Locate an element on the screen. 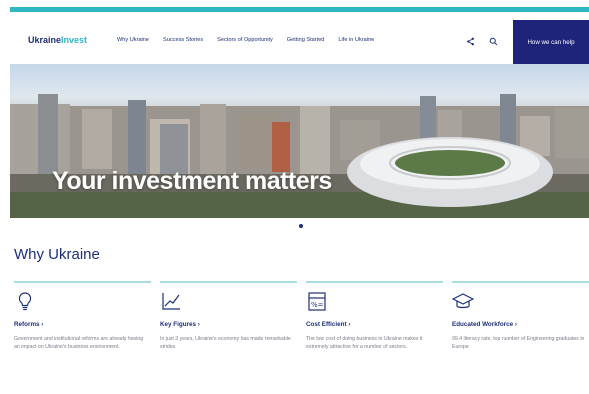 The height and width of the screenshot is (394, 589). hero-title: Your investment matters is located at coordinates (192, 181).